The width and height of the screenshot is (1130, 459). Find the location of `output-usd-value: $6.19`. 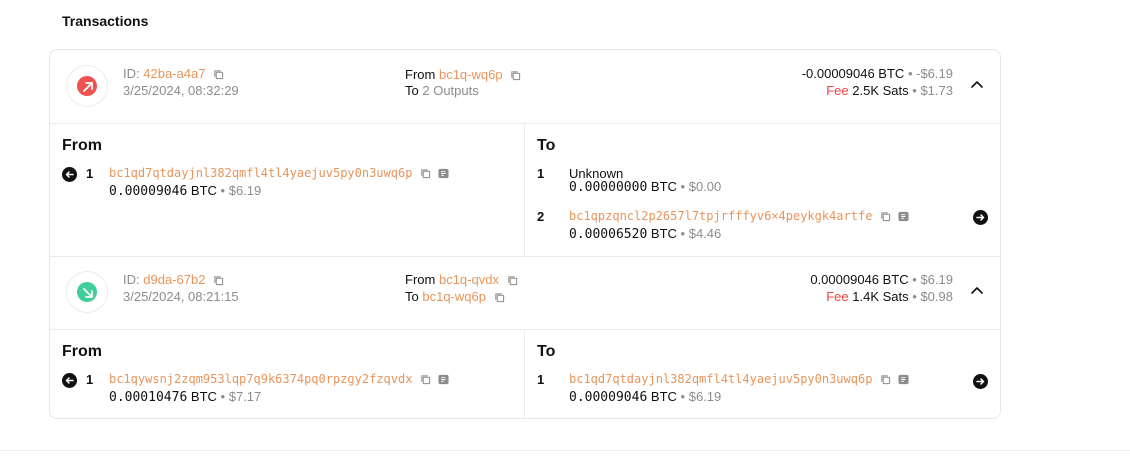

output-usd-value: $6.19 is located at coordinates (705, 396).